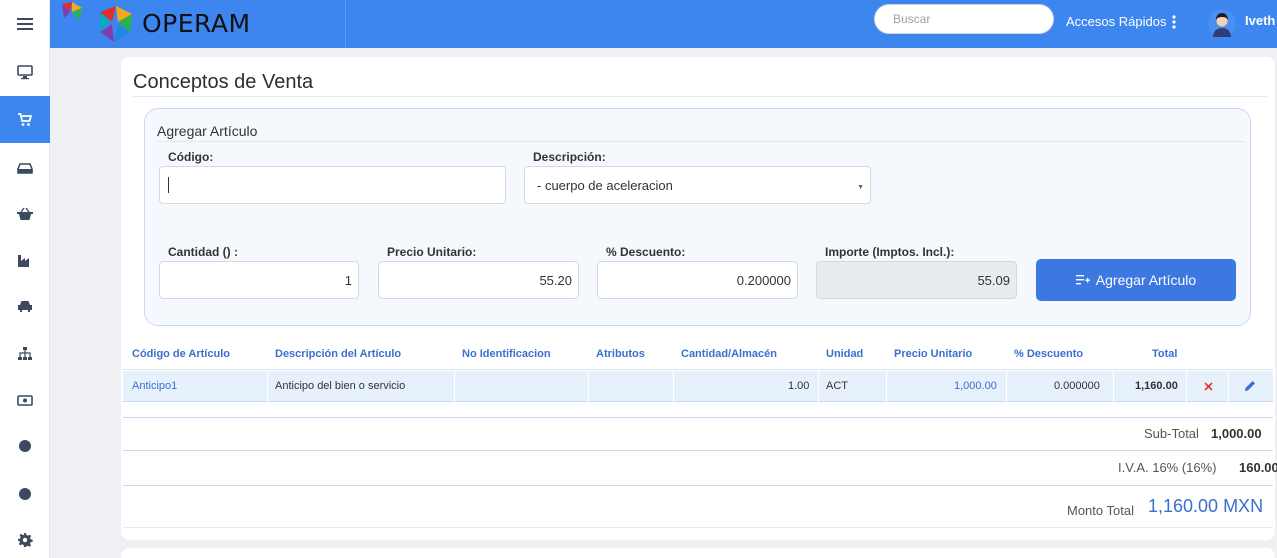 The image size is (1277, 558). What do you see at coordinates (569, 157) in the screenshot?
I see `description-label: Descripción:` at bounding box center [569, 157].